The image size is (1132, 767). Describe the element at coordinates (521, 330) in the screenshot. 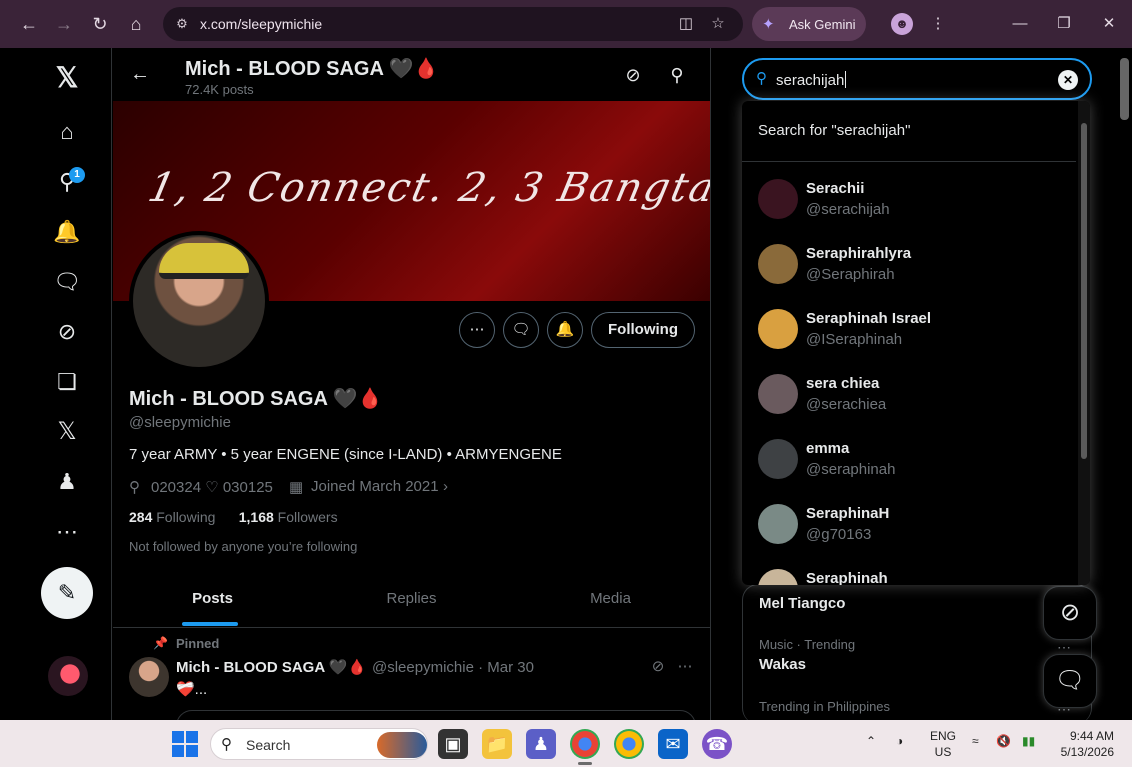

I see `message-button: 🗨` at that location.